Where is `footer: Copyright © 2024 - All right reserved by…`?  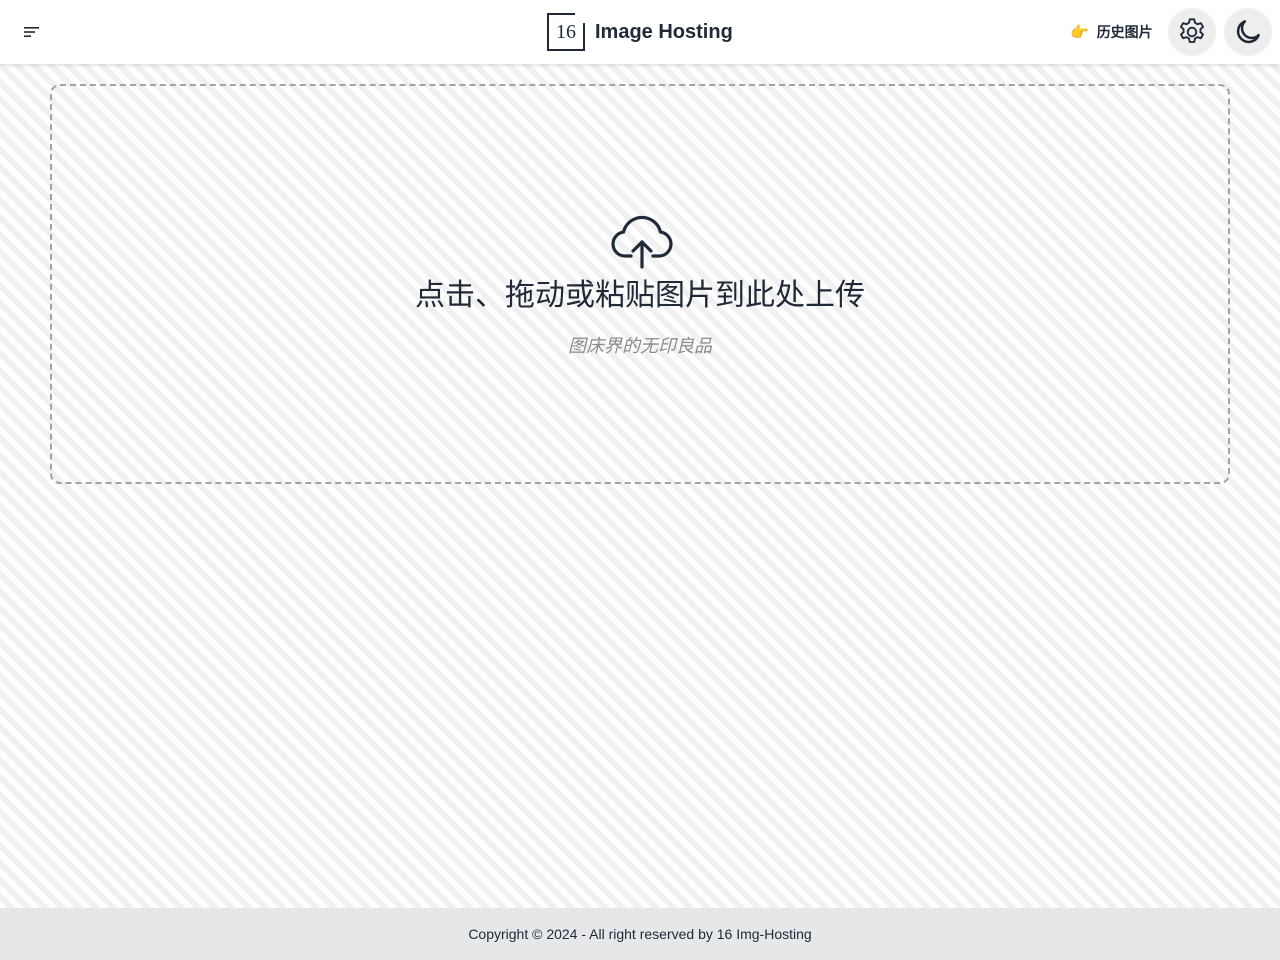
footer: Copyright © 2024 - All right reserved by… is located at coordinates (640, 934).